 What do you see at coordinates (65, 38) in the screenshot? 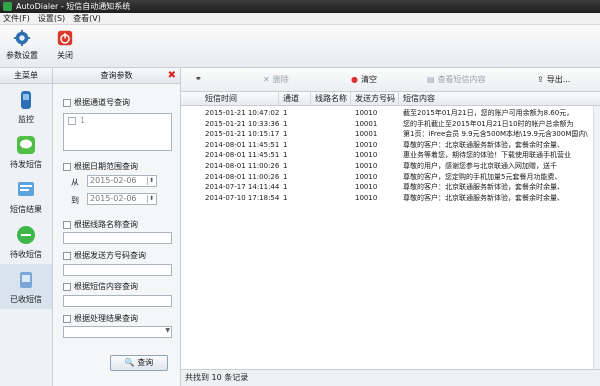
I see `power-icon` at bounding box center [65, 38].